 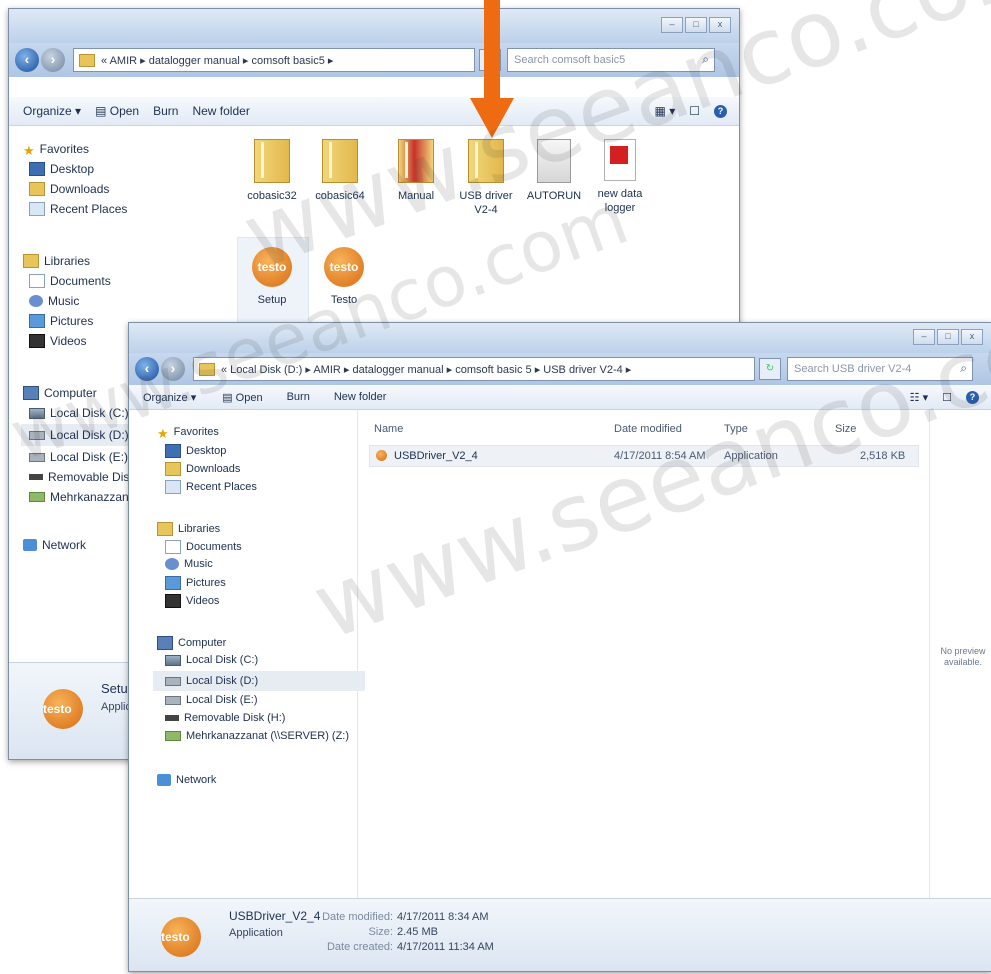 I want to click on nav-network-drive: Mehrkanazzanat, so click(x=84, y=497).